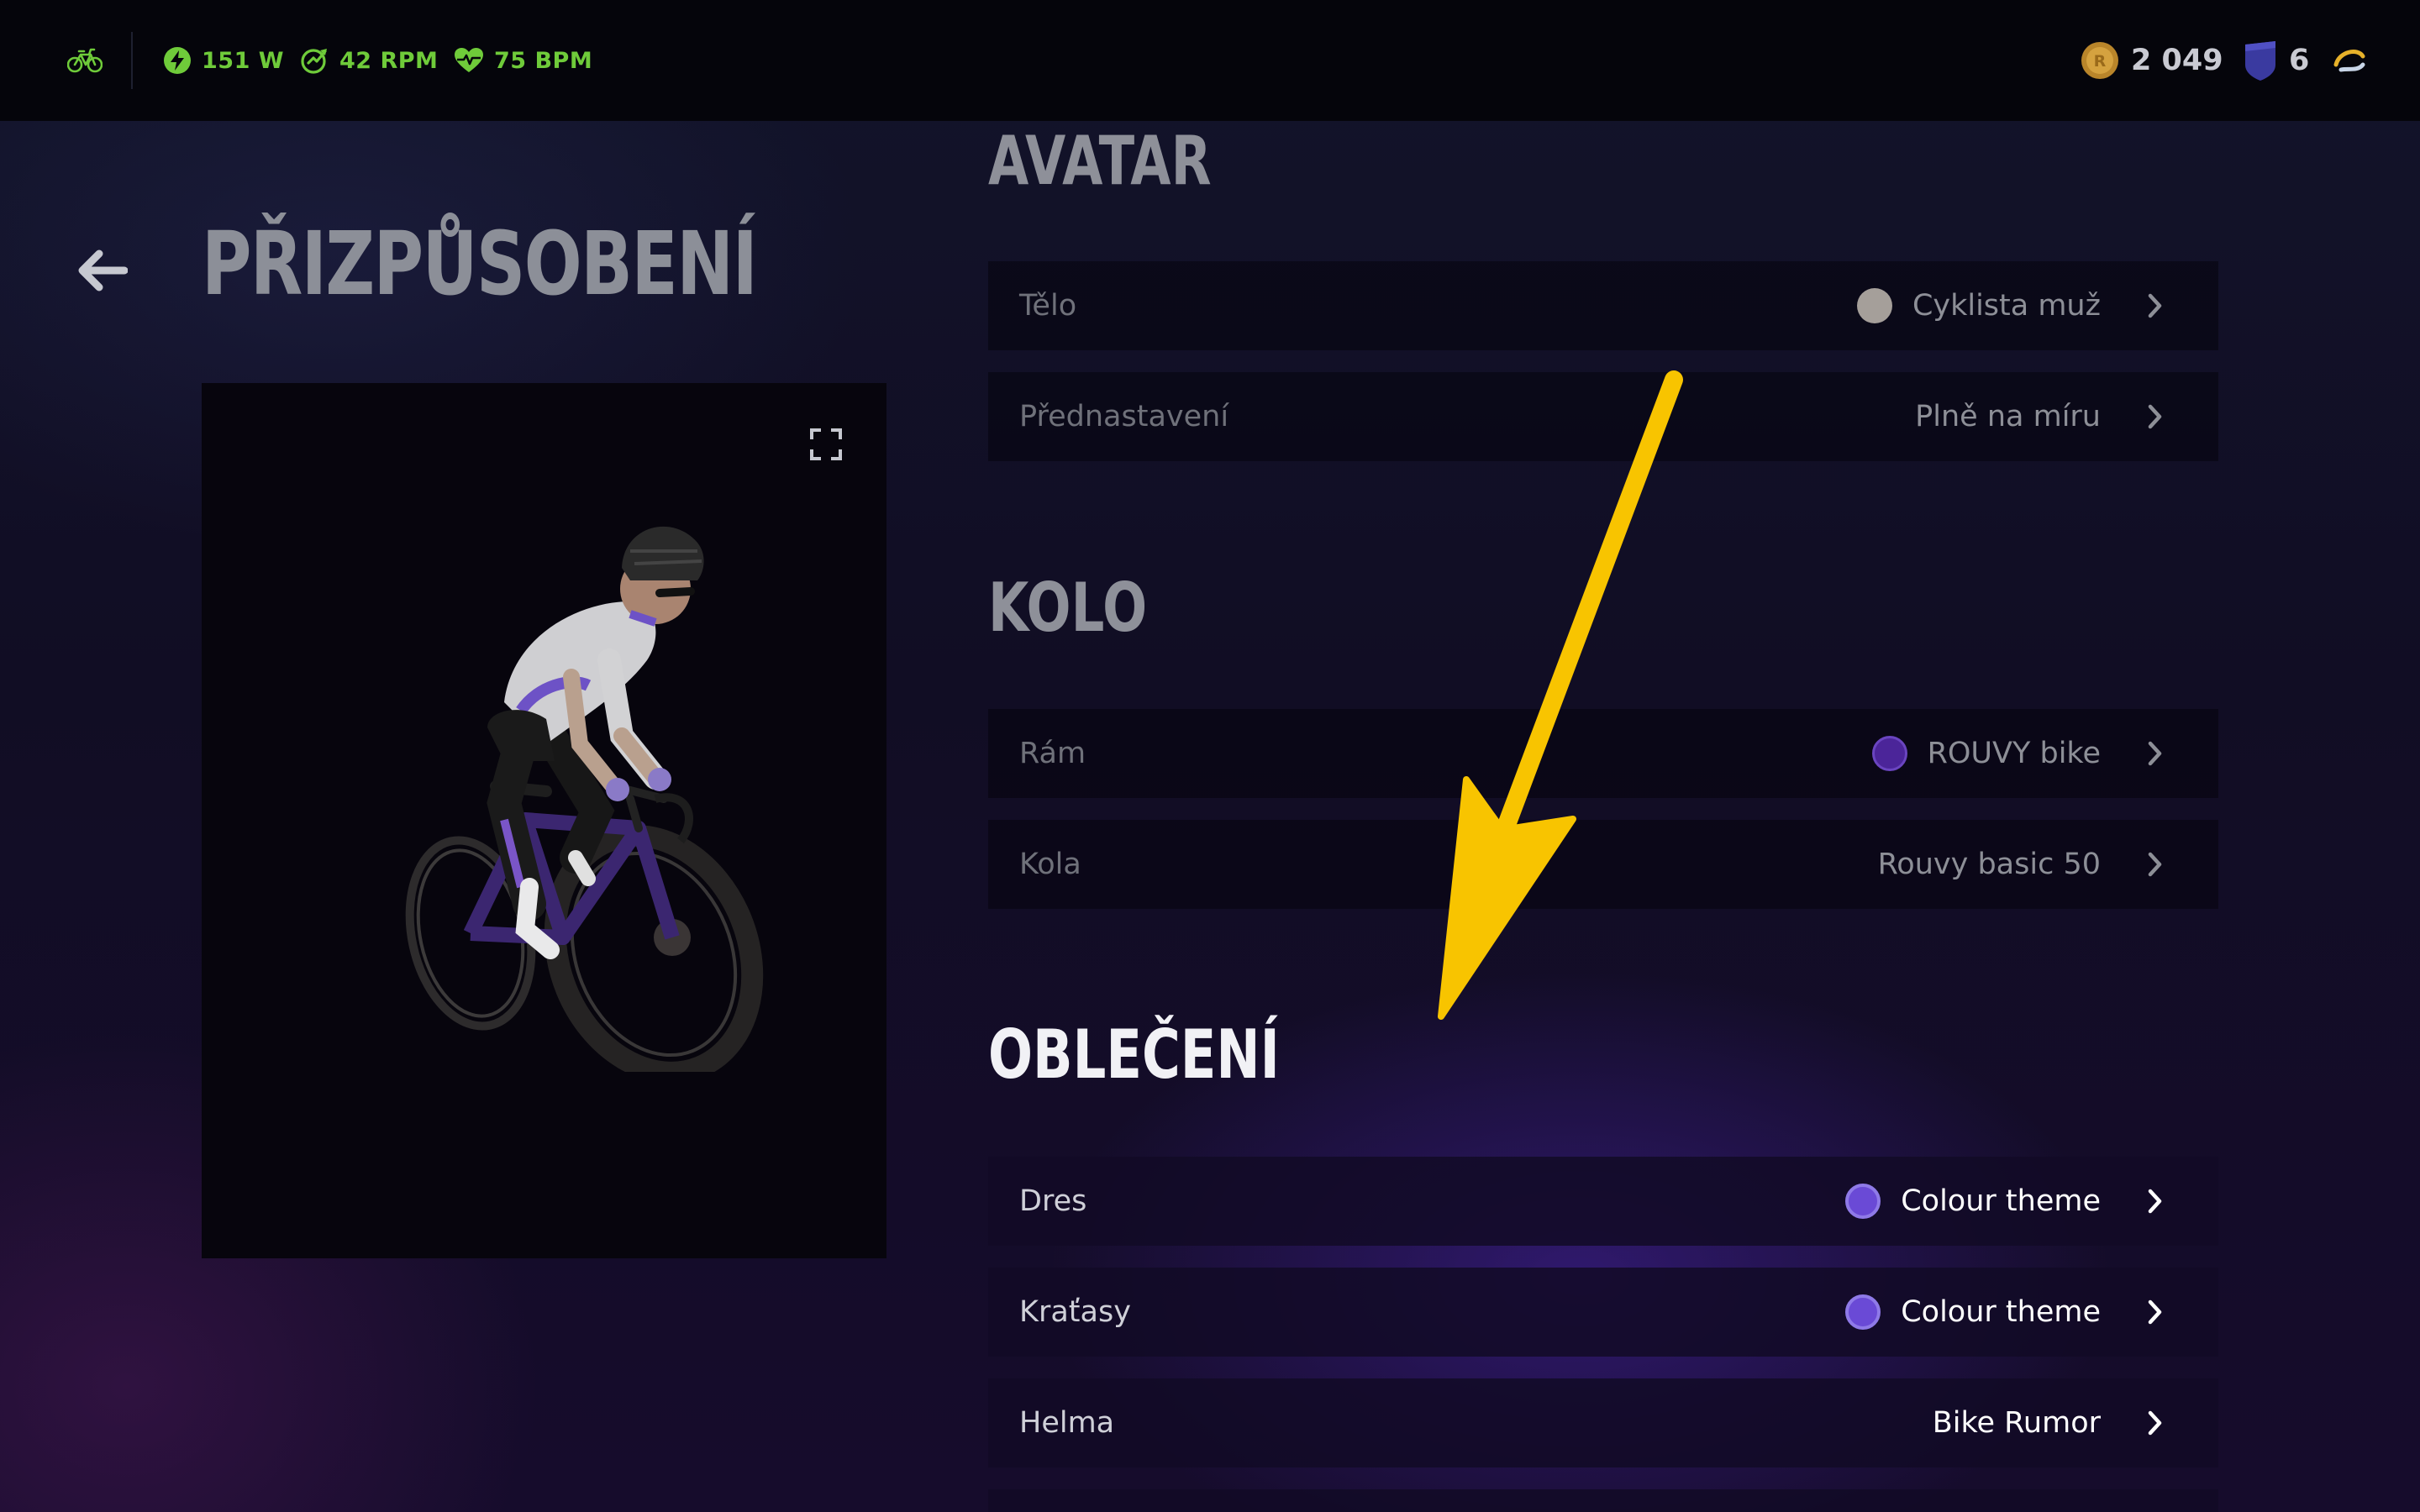  I want to click on row-helmet: Helma Bike Rumor, so click(1603, 1422).